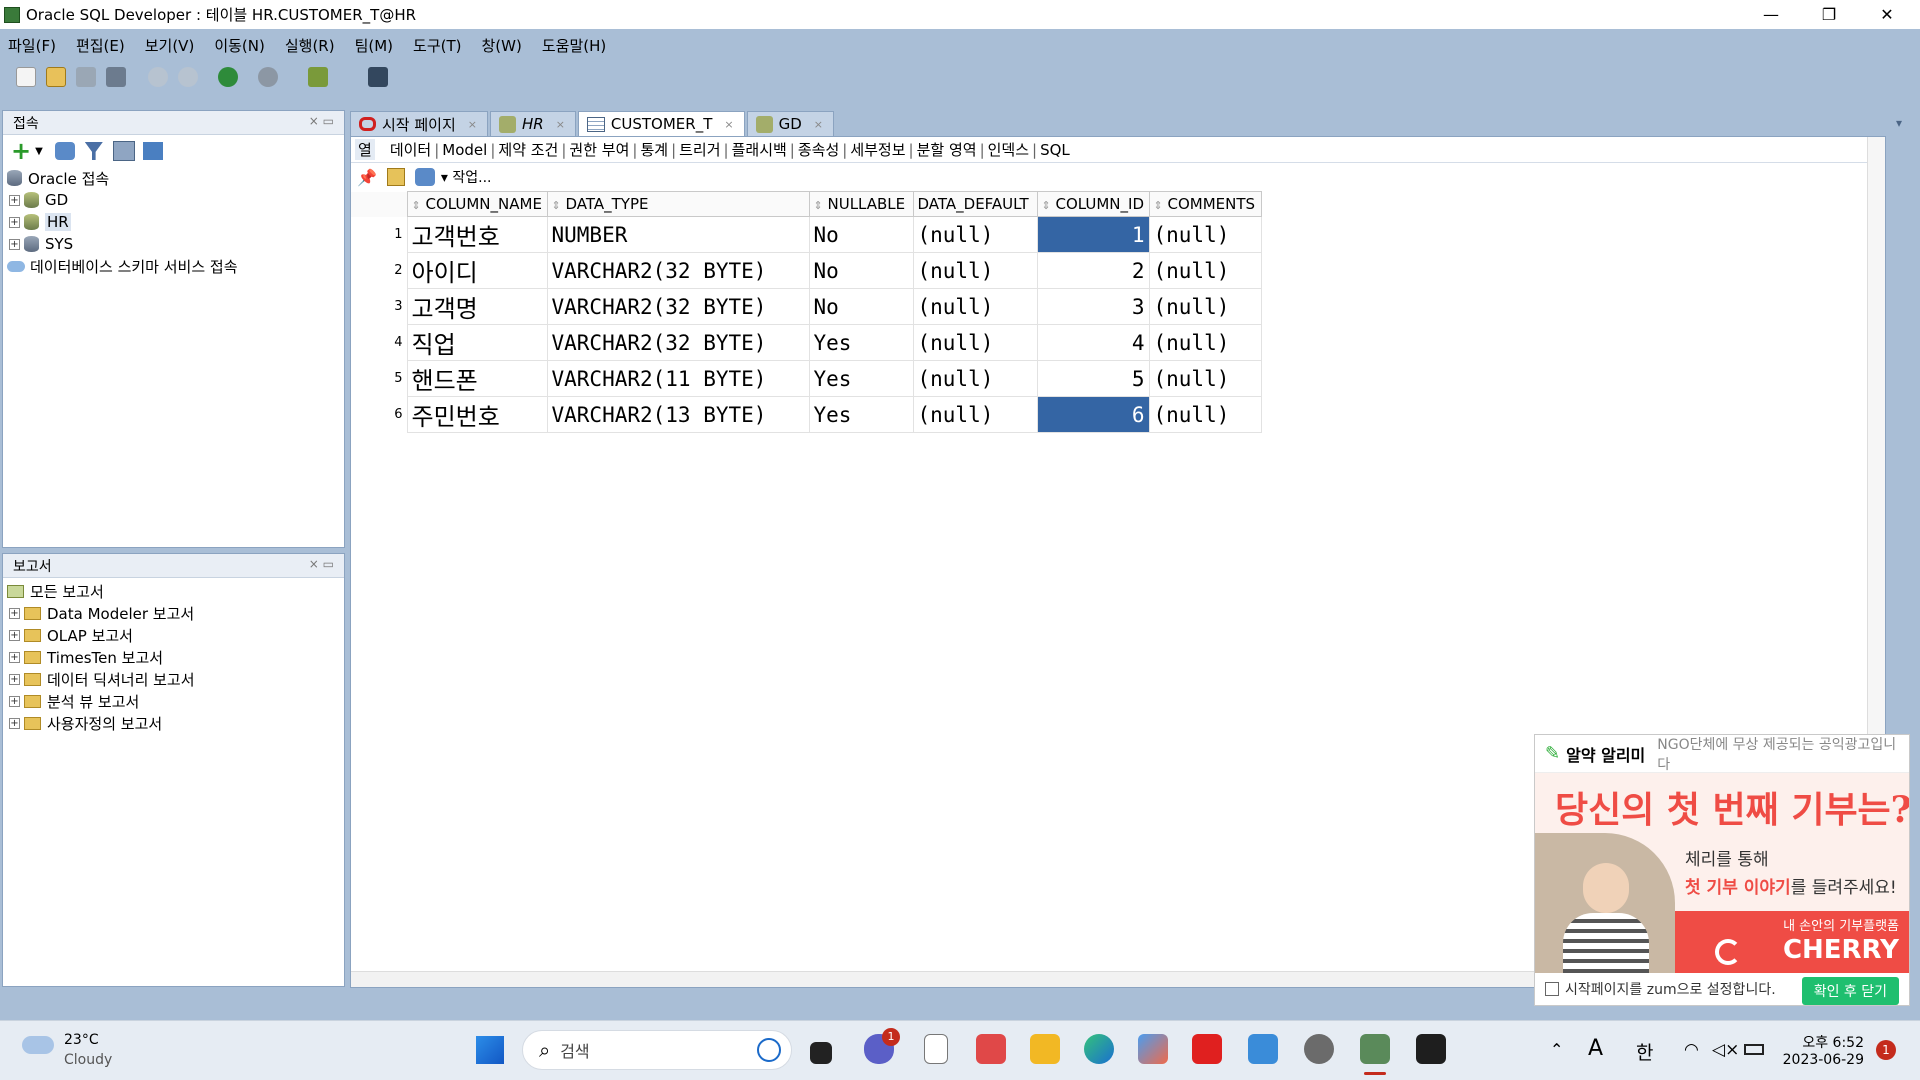 This screenshot has height=1080, width=1920. I want to click on battery-icon, so click(1754, 1049).